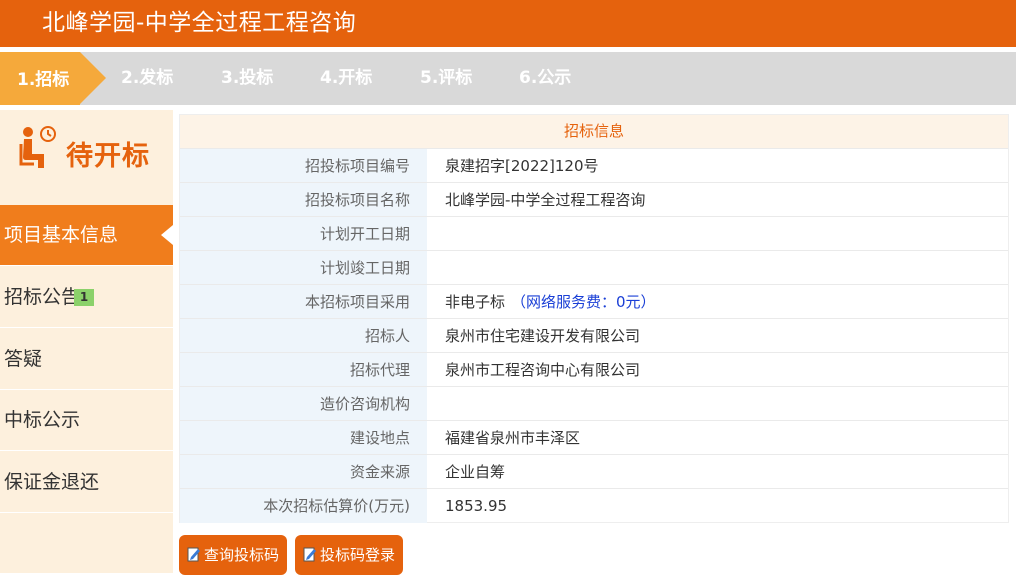 This screenshot has height=575, width=1016. What do you see at coordinates (42, 297) in the screenshot?
I see `sidebar-item-label: 招标公告` at bounding box center [42, 297].